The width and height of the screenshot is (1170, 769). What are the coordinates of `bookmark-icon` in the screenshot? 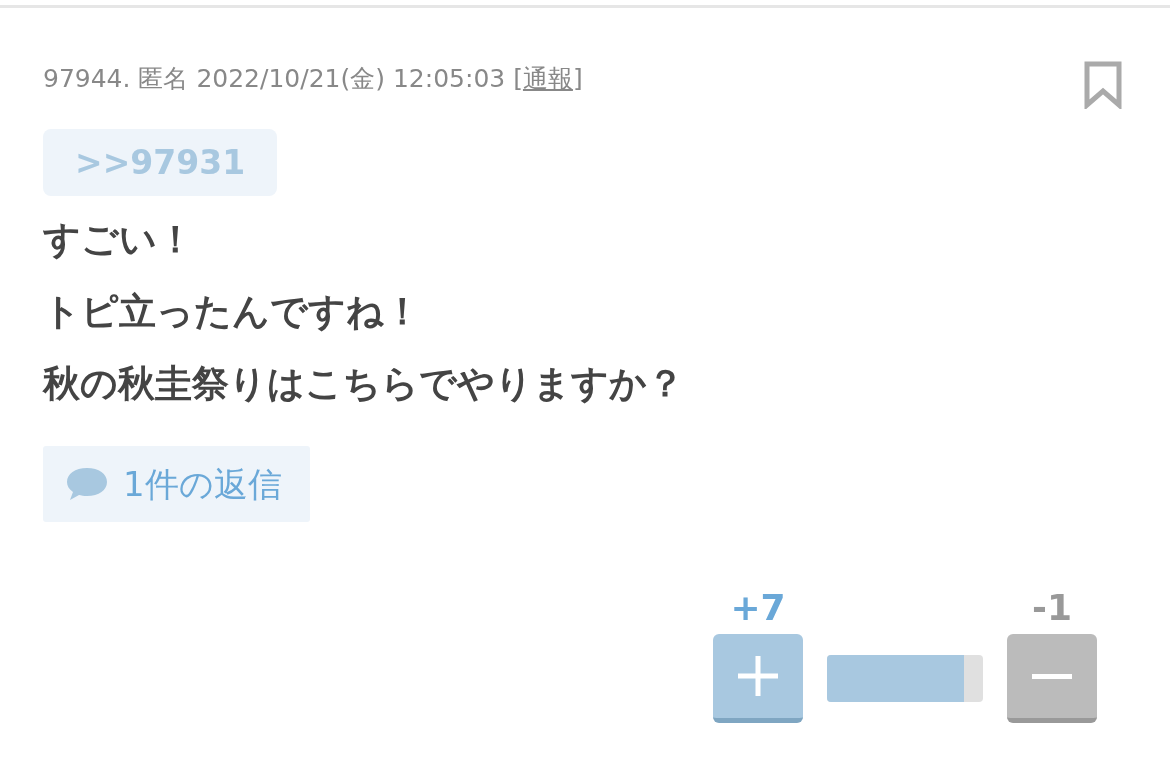 It's located at (1103, 85).